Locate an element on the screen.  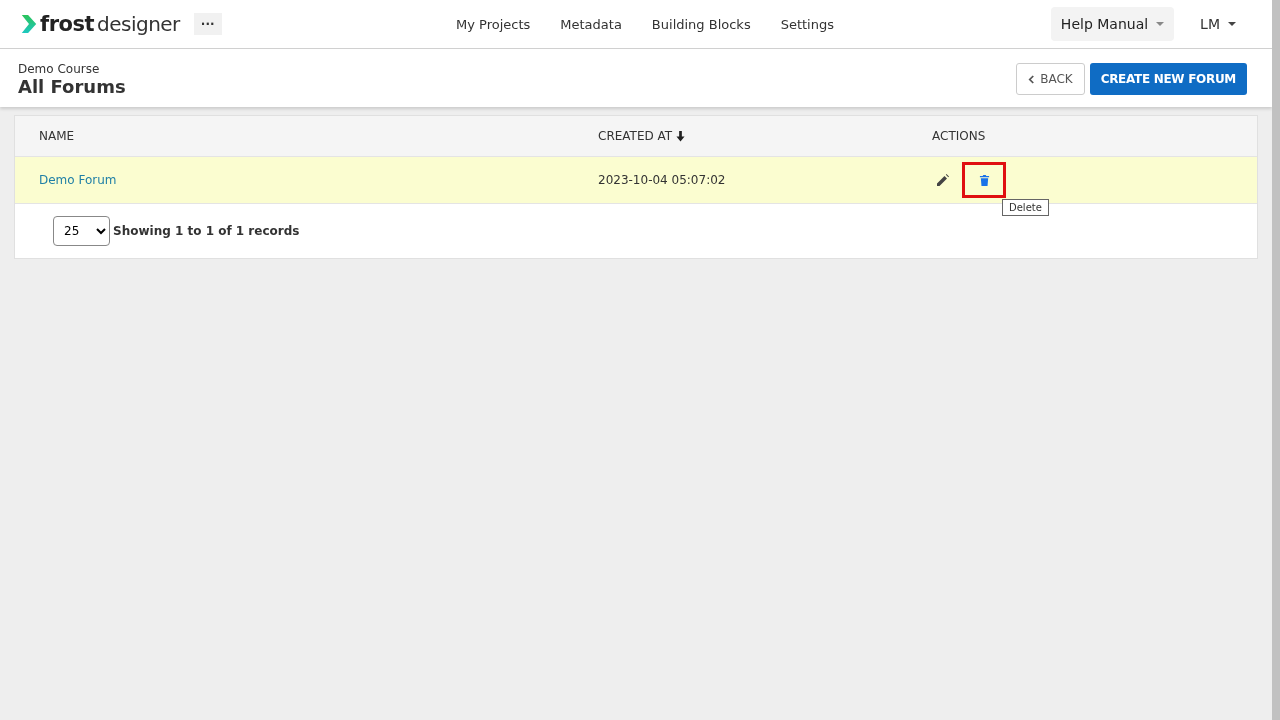
brand-logo: frostdesigner is located at coordinates (100, 24).